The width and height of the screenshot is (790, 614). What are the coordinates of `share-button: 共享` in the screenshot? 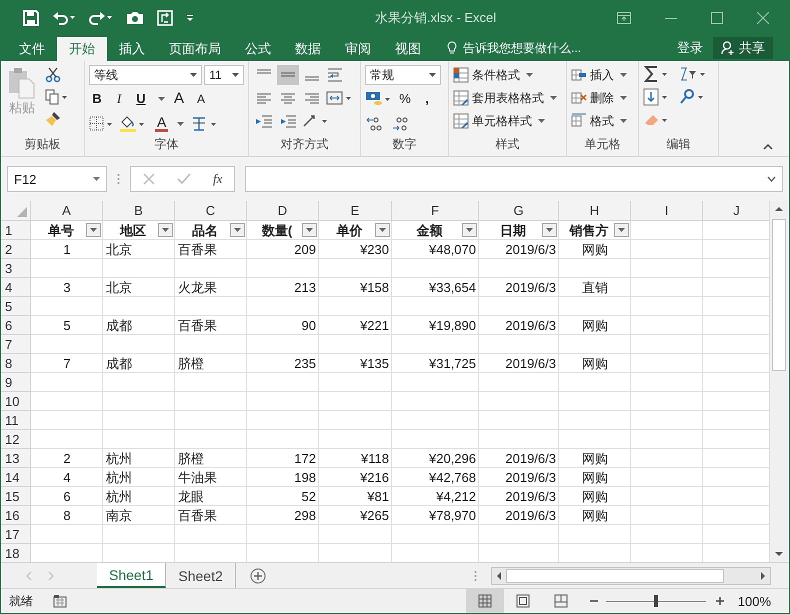 It's located at (743, 48).